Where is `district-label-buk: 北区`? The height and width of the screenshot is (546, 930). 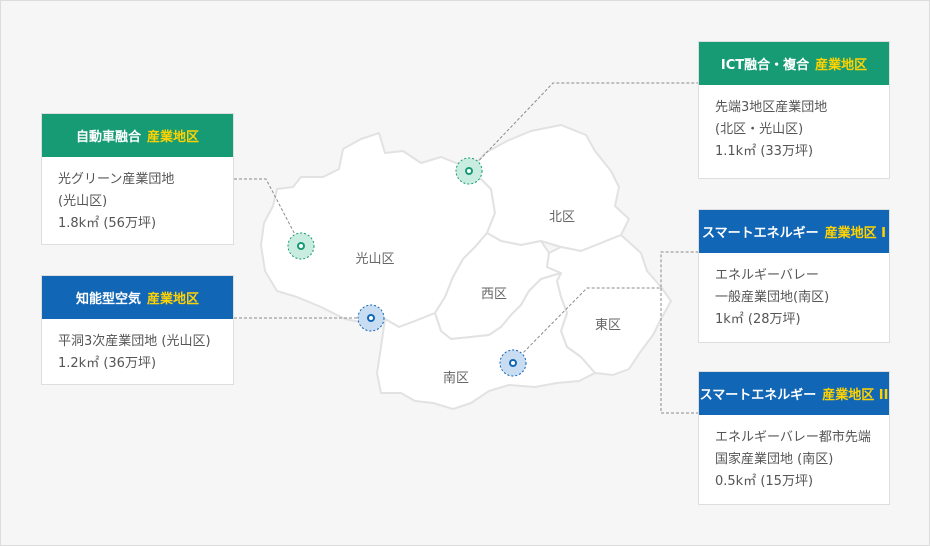
district-label-buk: 北区 is located at coordinates (562, 217).